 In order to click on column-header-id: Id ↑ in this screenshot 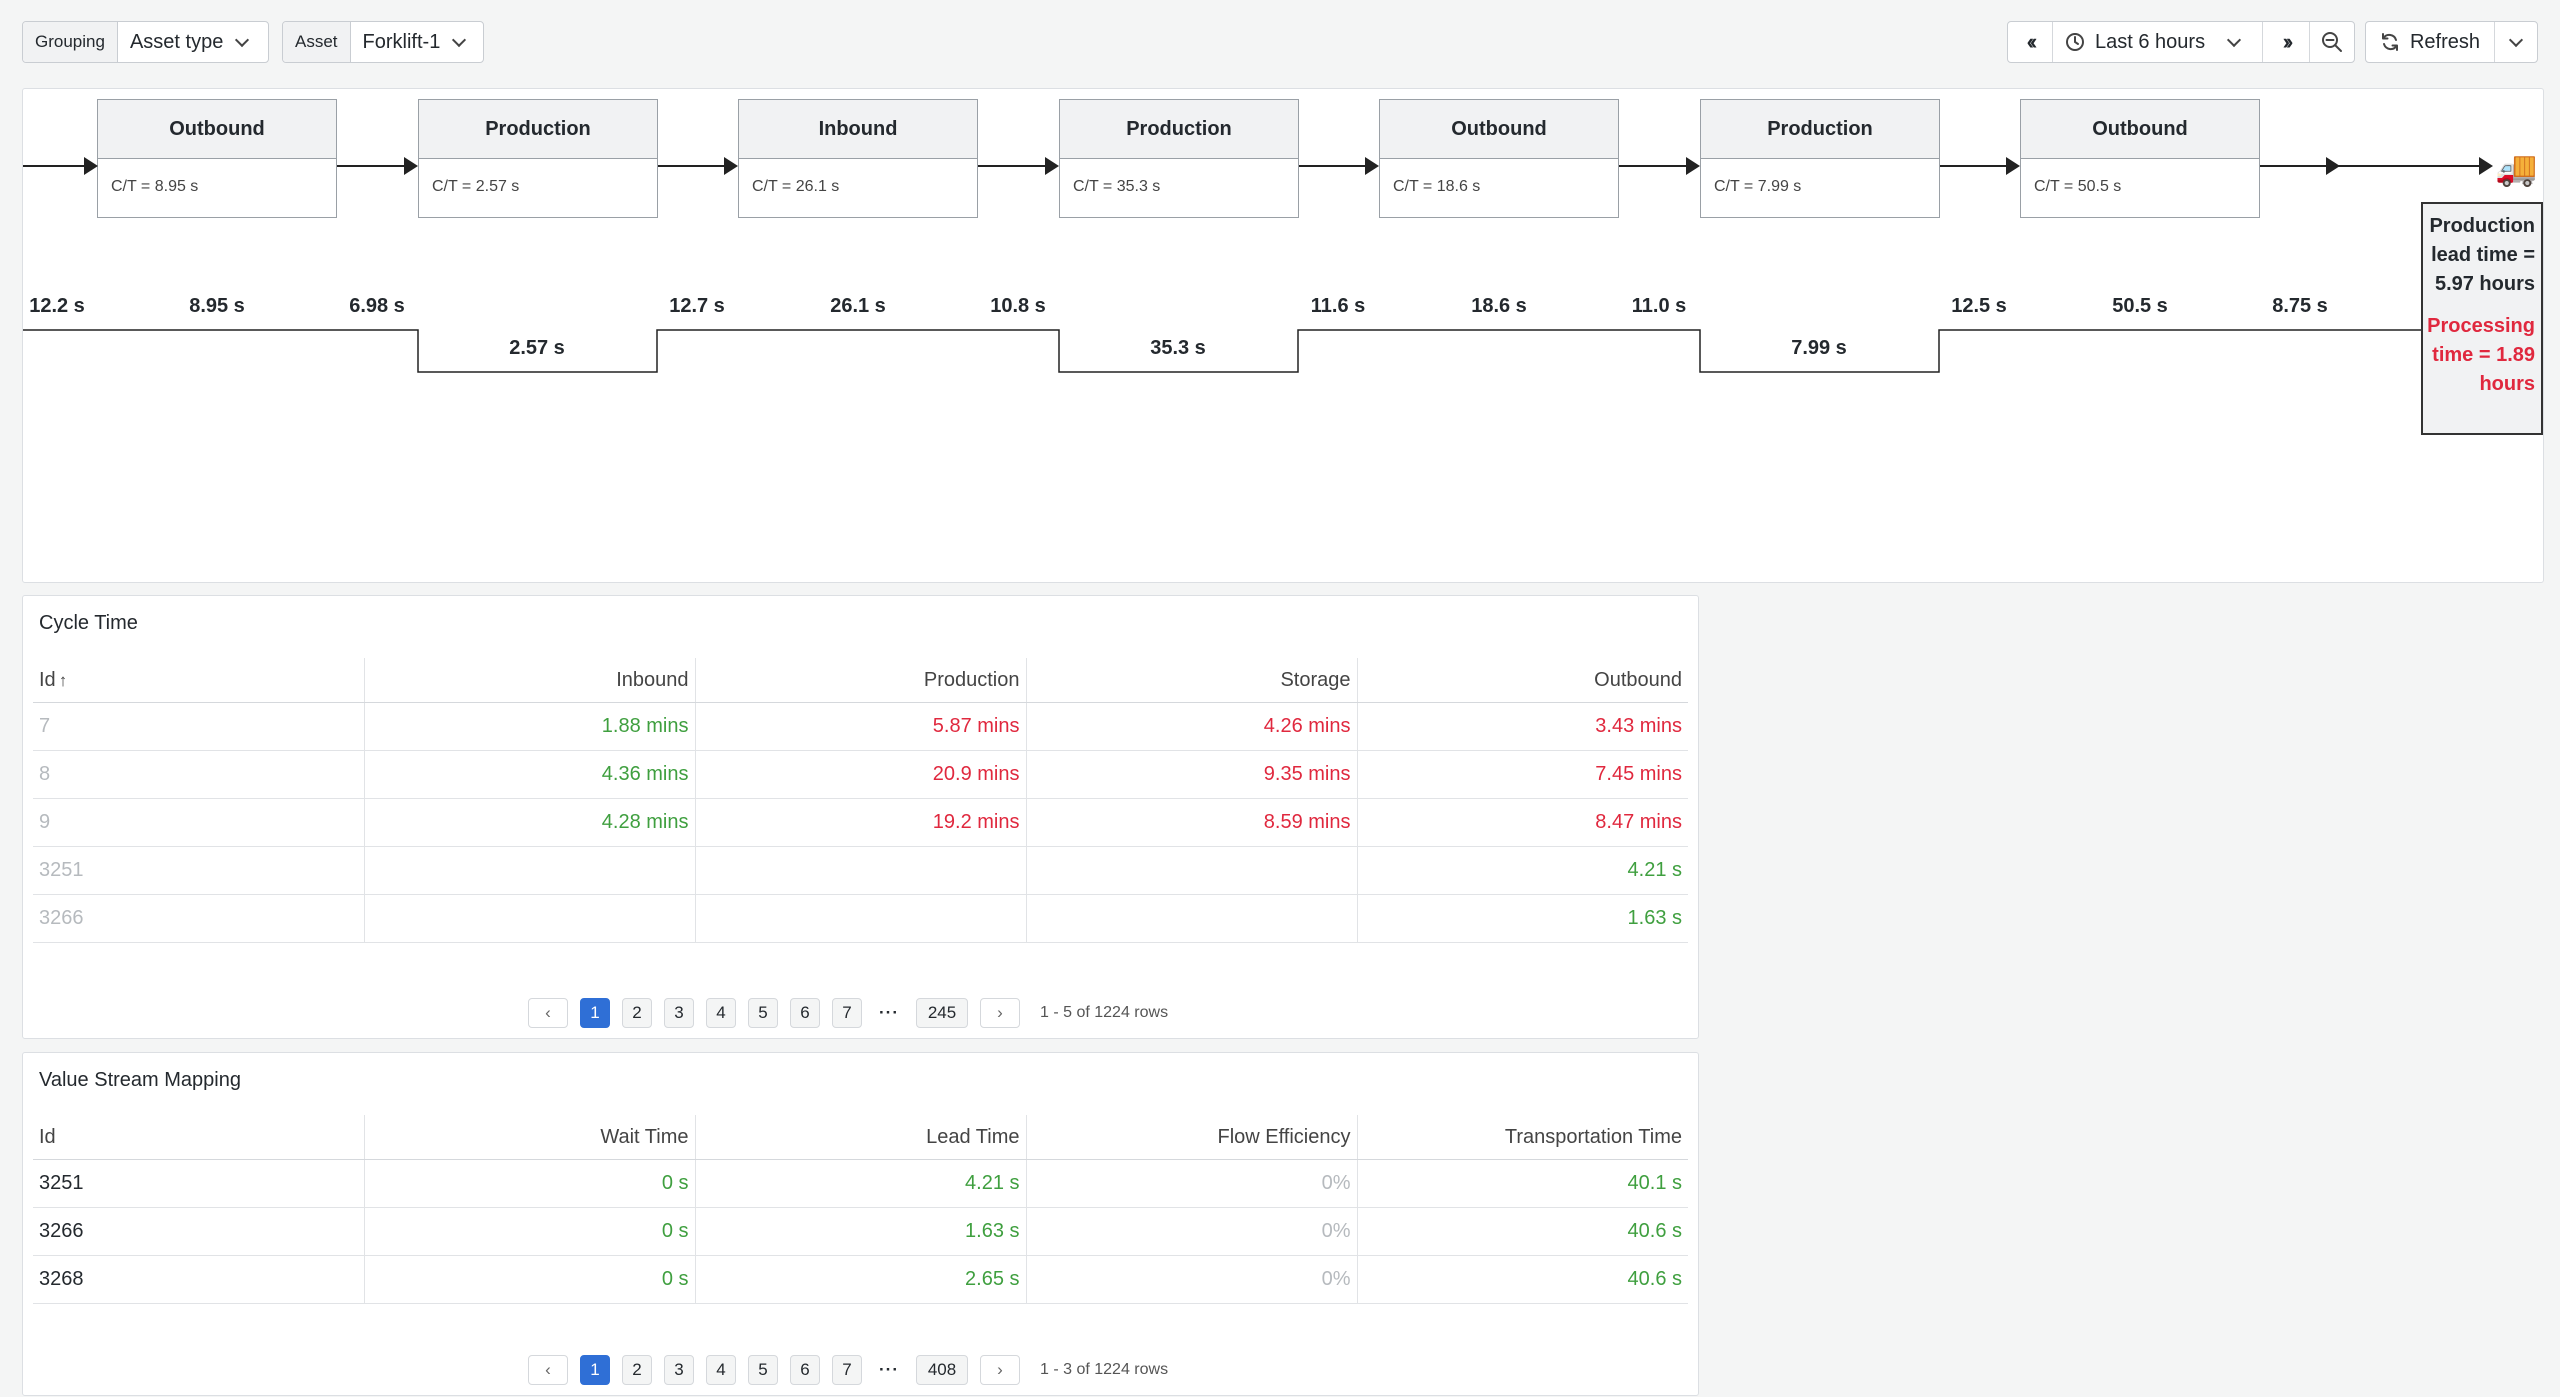, I will do `click(199, 680)`.